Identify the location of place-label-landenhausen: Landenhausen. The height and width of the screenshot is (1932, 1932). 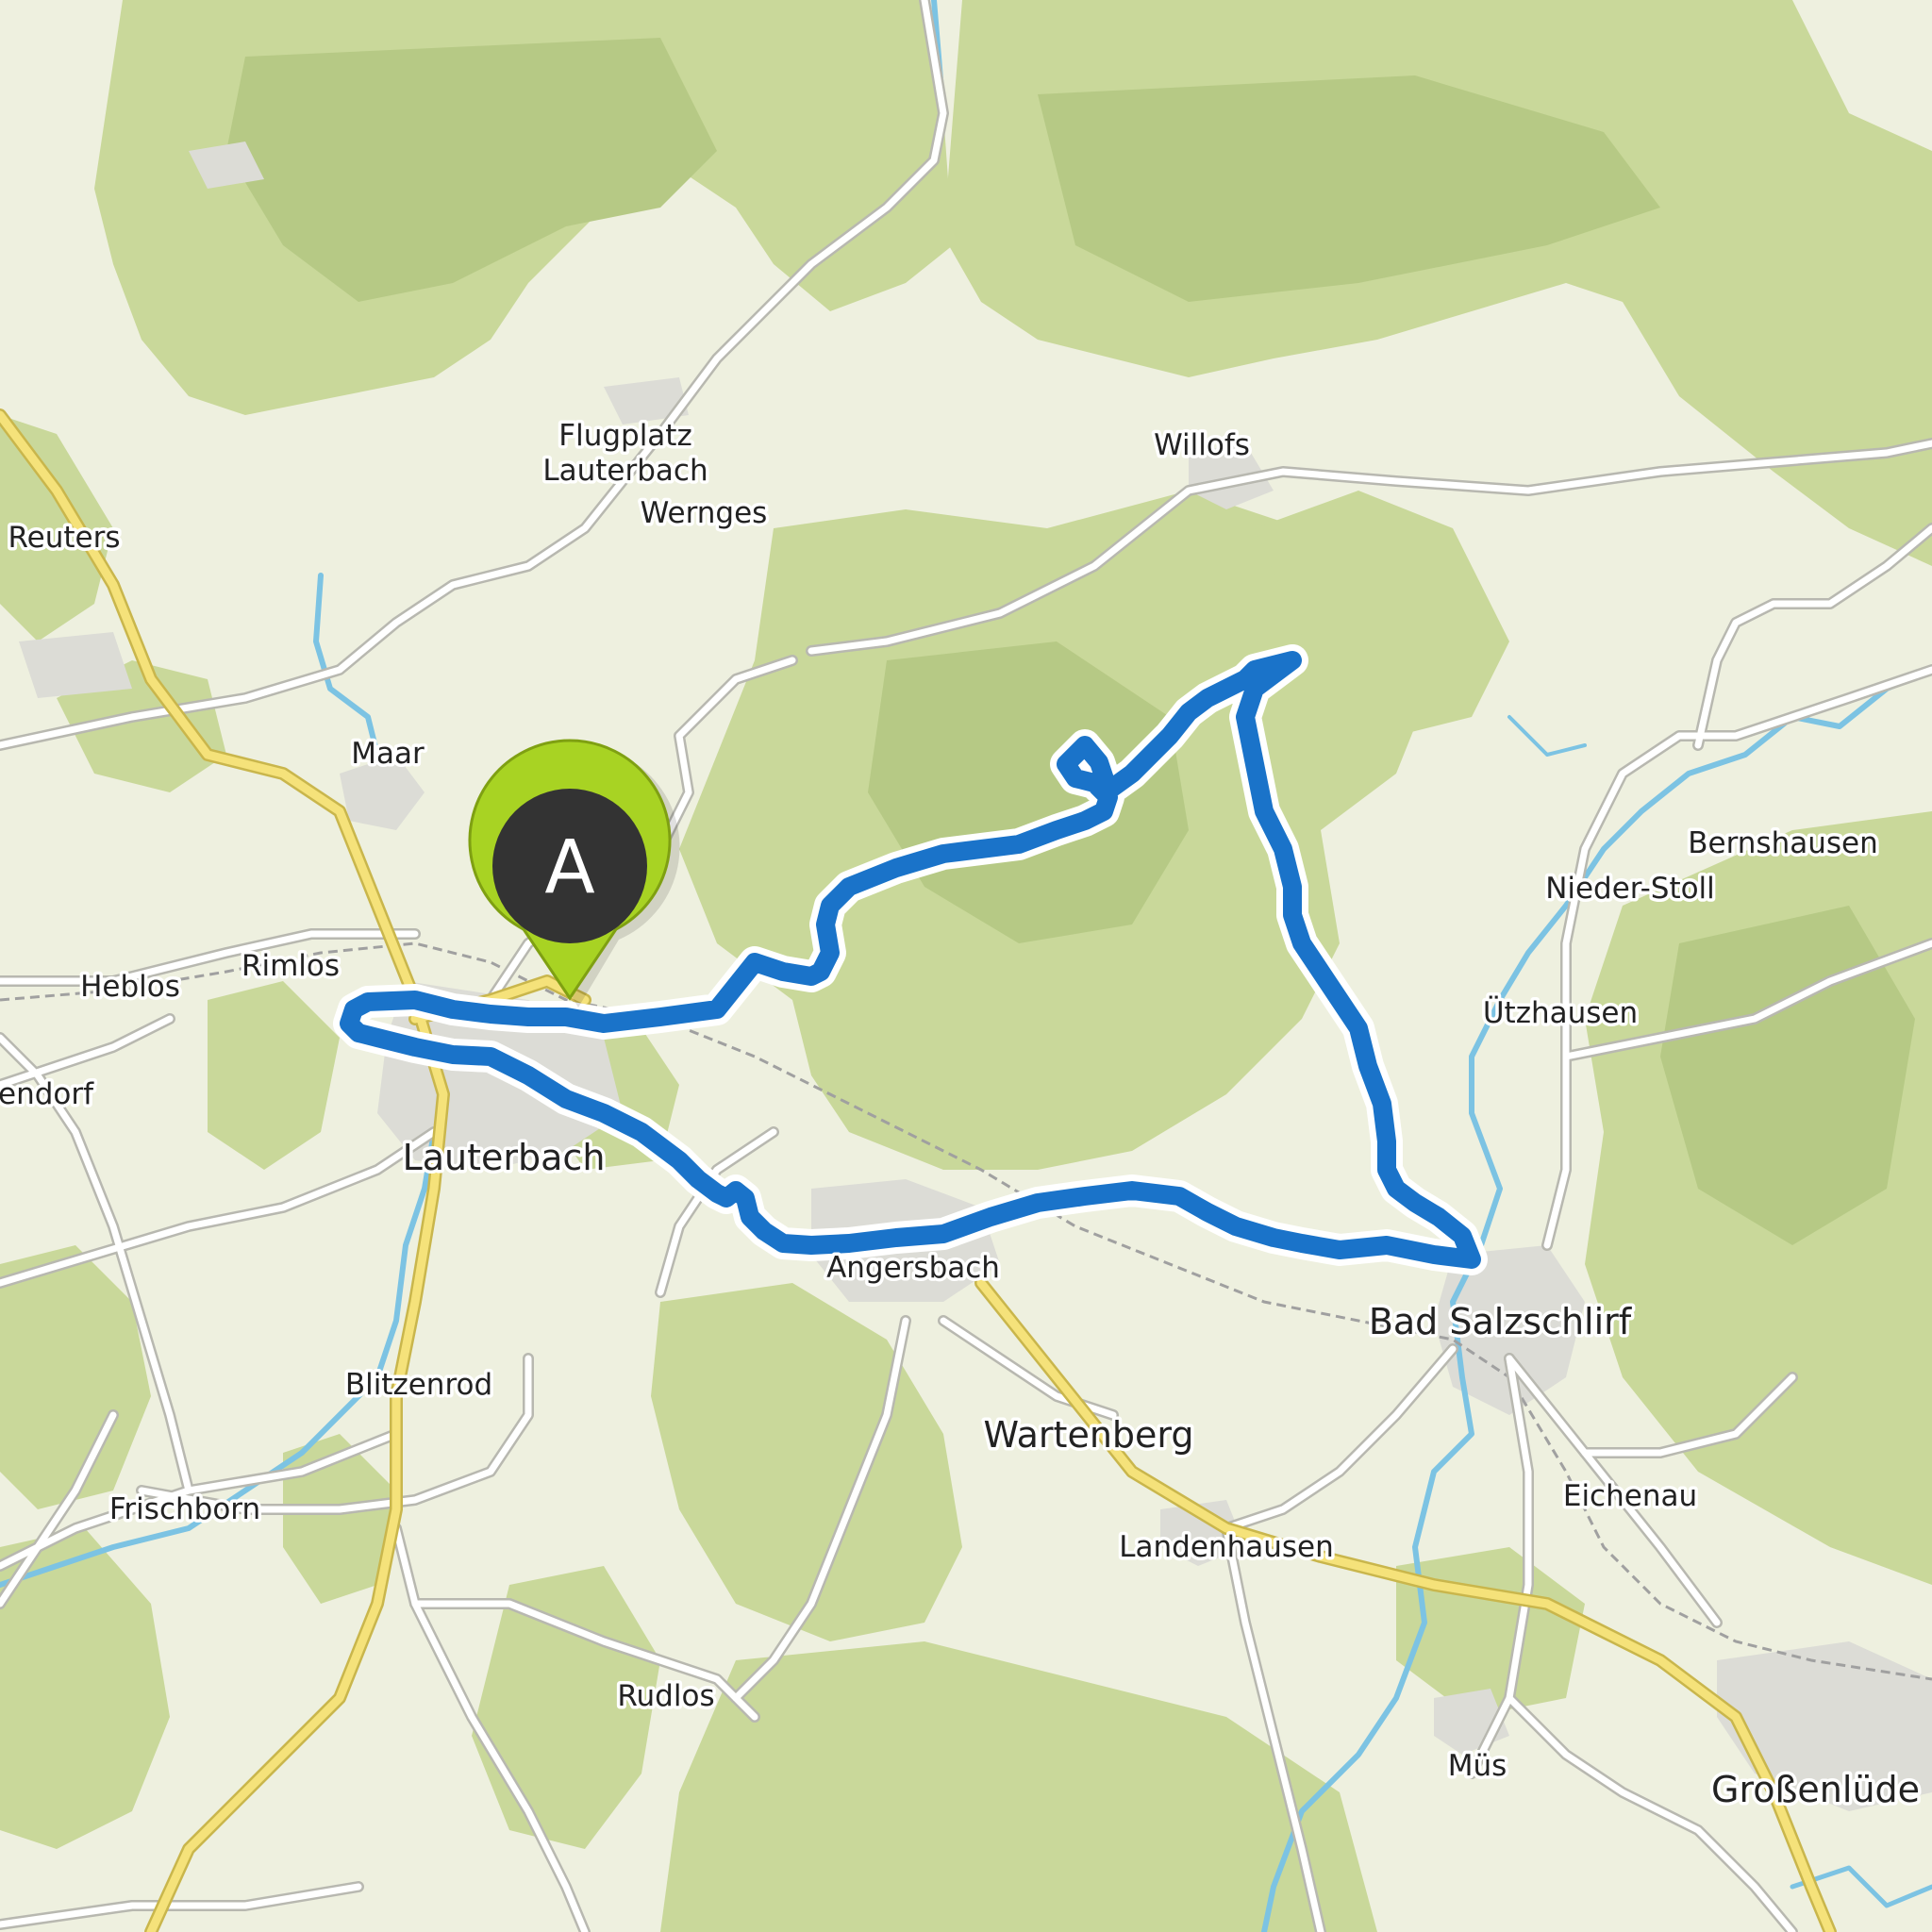
(1226, 1547).